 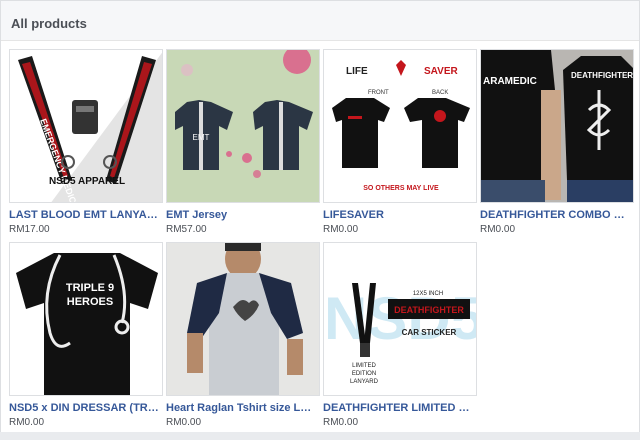 I want to click on section-title: All products, so click(x=49, y=23).